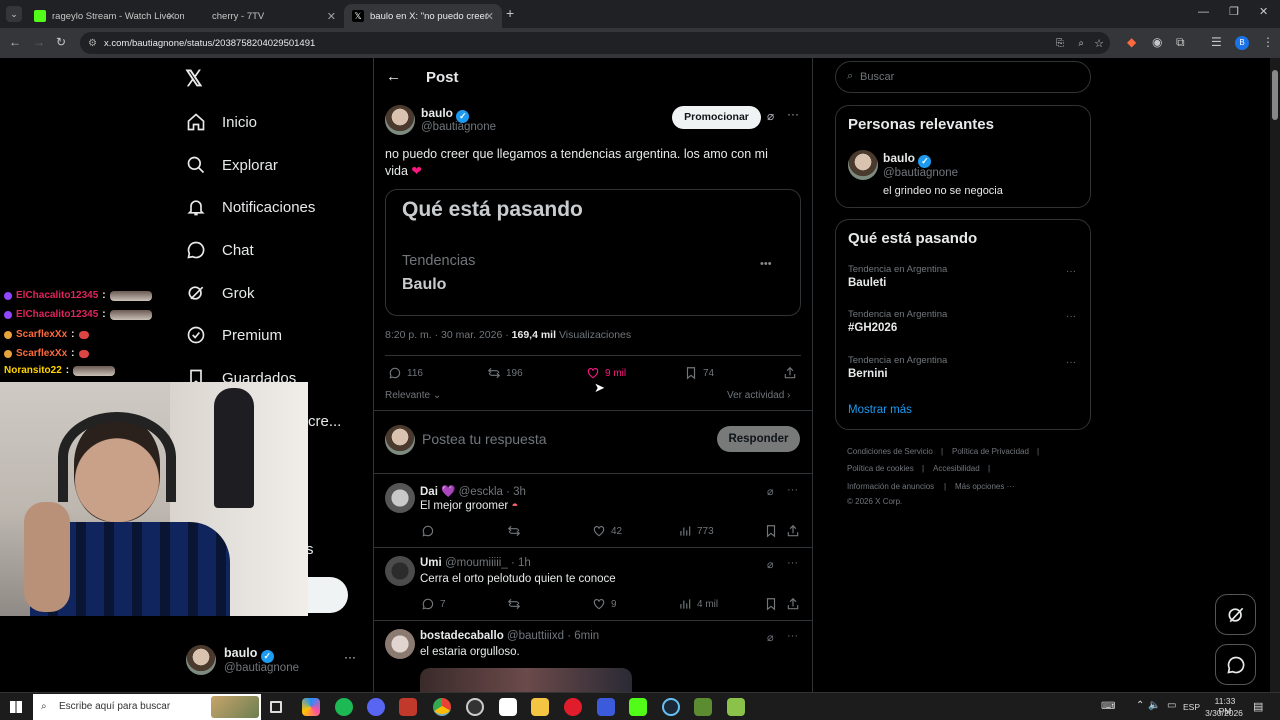 This screenshot has height=720, width=1280. I want to click on reload-icon: ↻, so click(61, 42).